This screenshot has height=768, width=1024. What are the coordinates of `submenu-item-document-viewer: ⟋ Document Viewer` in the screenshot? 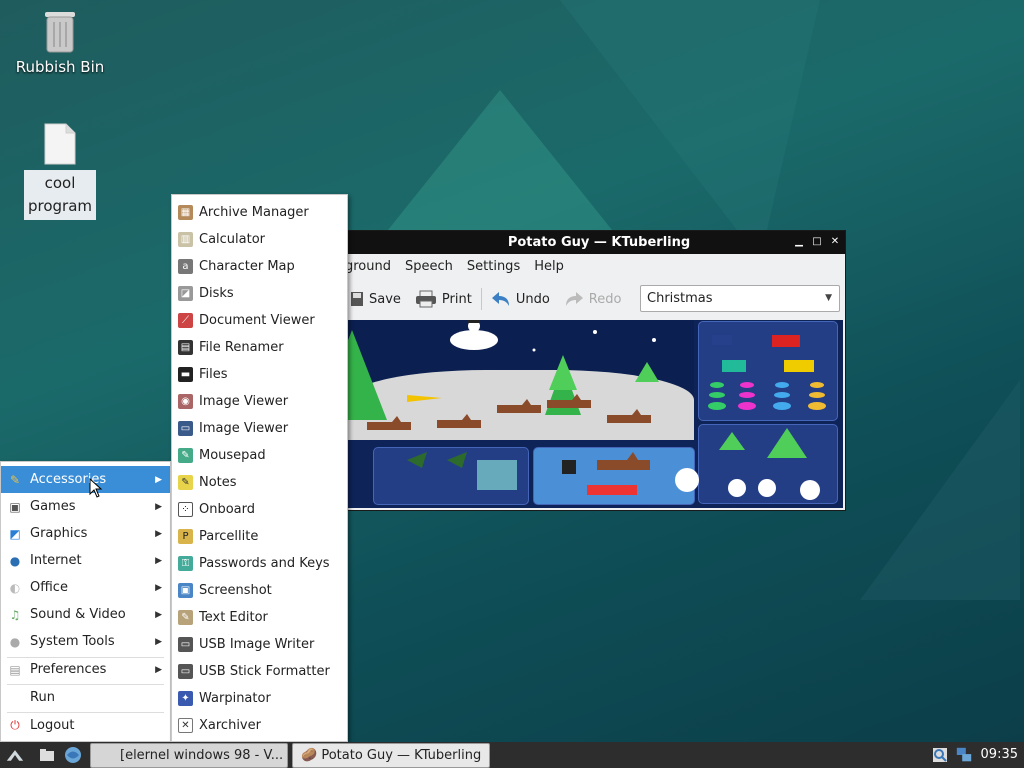 It's located at (259, 320).